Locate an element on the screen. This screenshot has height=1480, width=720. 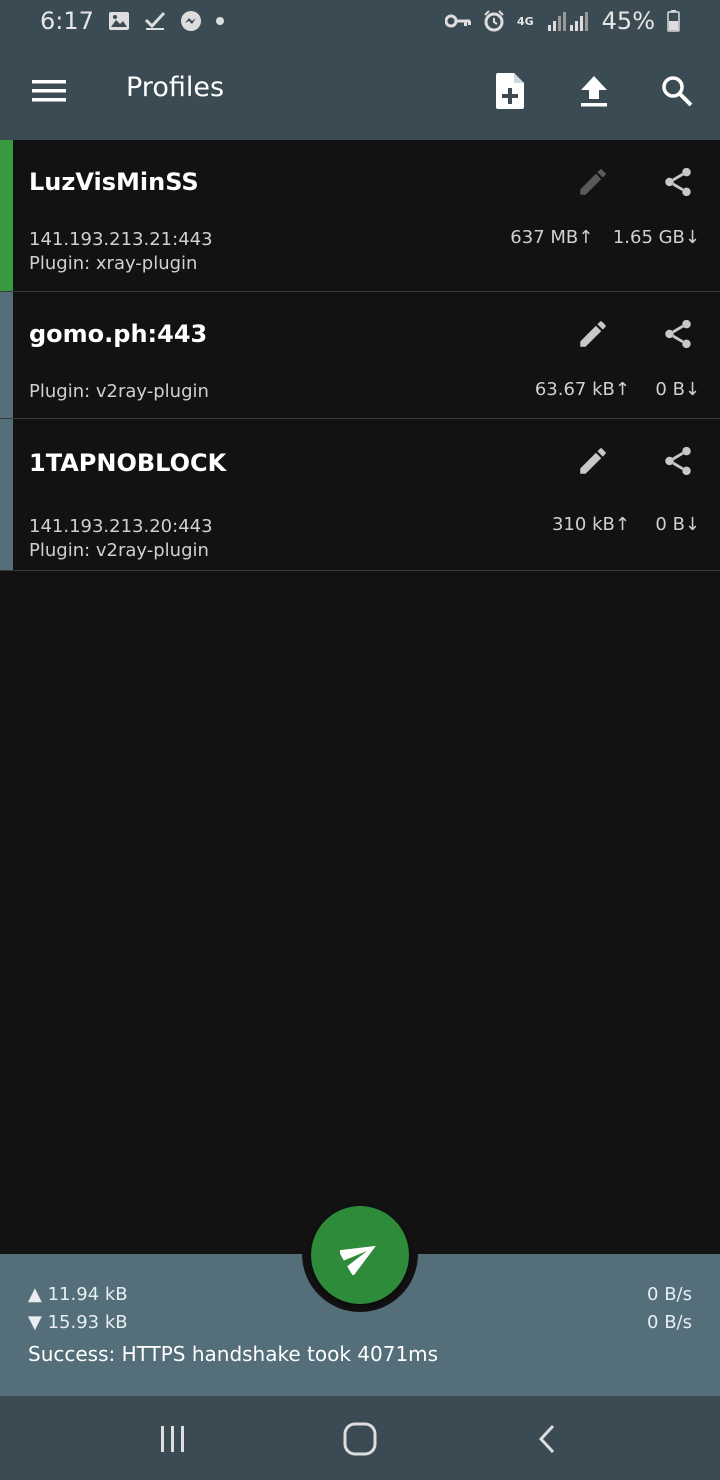
status-bar: 6:17 4G 45% is located at coordinates (360, 21).